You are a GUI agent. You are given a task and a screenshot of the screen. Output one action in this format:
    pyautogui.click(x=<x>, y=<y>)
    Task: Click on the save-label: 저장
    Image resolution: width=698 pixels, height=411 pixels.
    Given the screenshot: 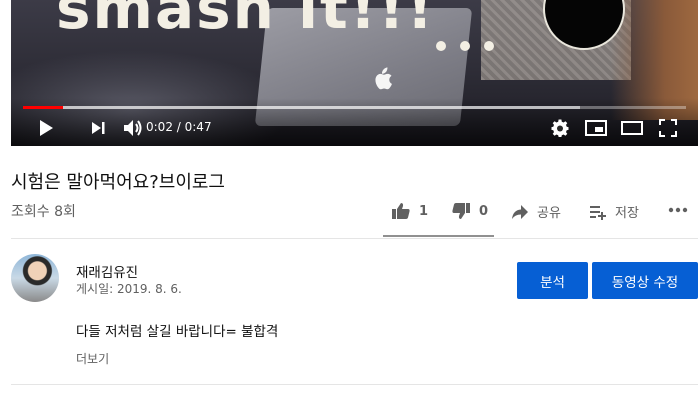 What is the action you would take?
    pyautogui.click(x=627, y=213)
    